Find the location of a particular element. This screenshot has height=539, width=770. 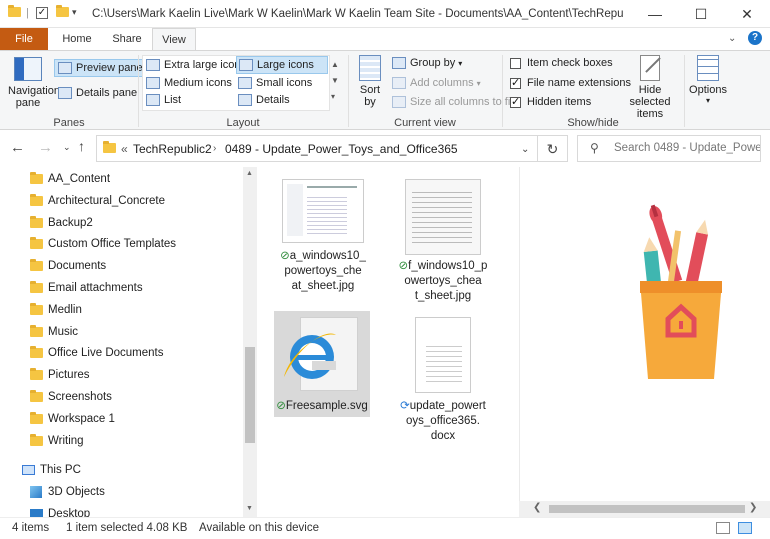

details-view-icon is located at coordinates (723, 528).